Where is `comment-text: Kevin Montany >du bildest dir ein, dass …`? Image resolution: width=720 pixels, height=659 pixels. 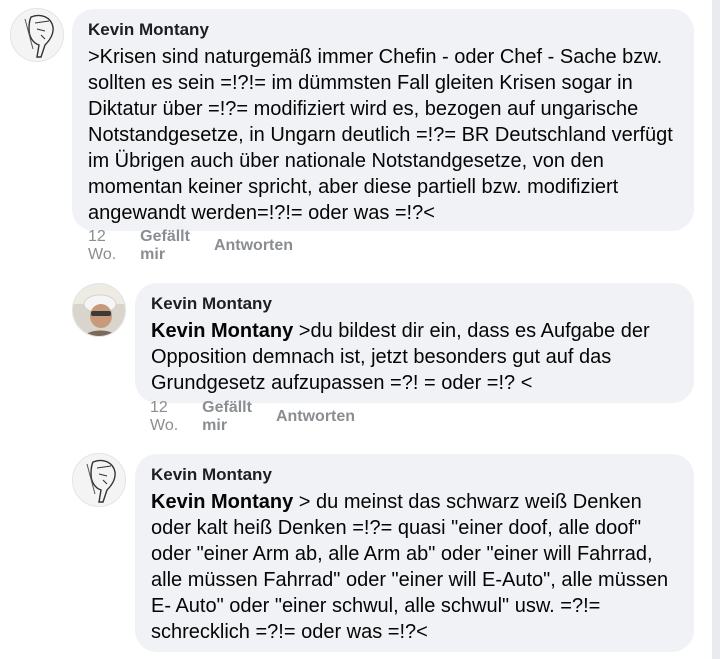
comment-text: Kevin Montany >du bildest dir ein, dass … is located at coordinates (414, 357).